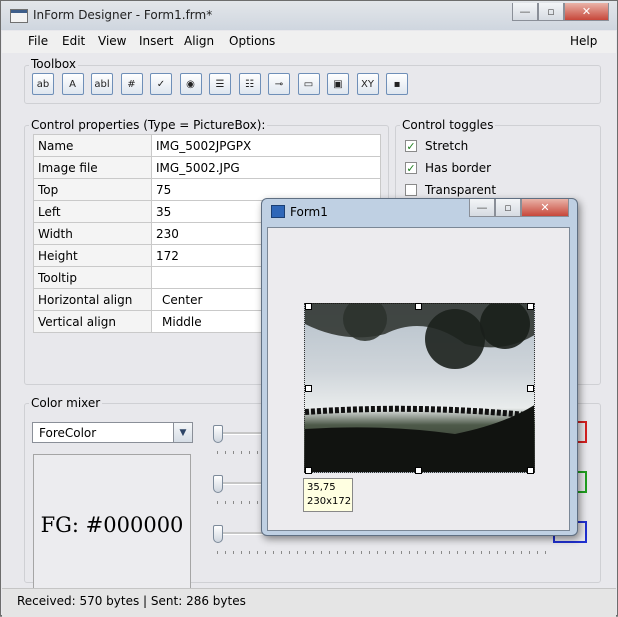 The image size is (618, 617). What do you see at coordinates (545, 208) in the screenshot?
I see `form1-close-button: ✕` at bounding box center [545, 208].